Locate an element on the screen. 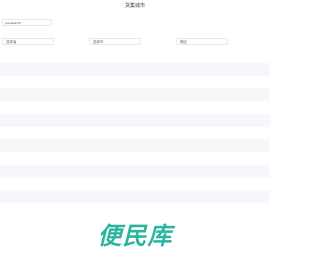 Image resolution: width=320 pixels, height=259 pixels. page-title: 货集城市 is located at coordinates (134, 6).